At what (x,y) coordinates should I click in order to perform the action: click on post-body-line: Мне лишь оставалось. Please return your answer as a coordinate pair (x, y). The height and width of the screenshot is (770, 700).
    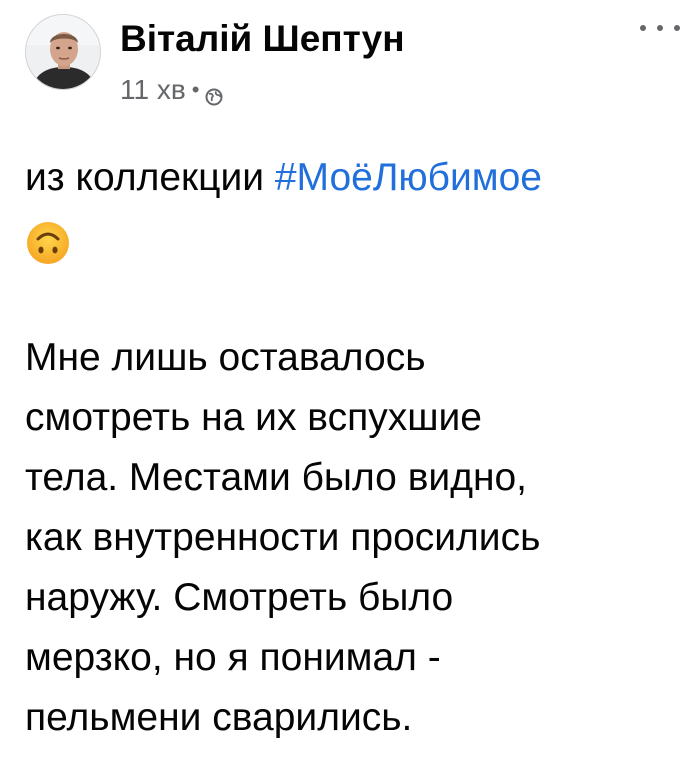
    Looking at the image, I should click on (225, 357).